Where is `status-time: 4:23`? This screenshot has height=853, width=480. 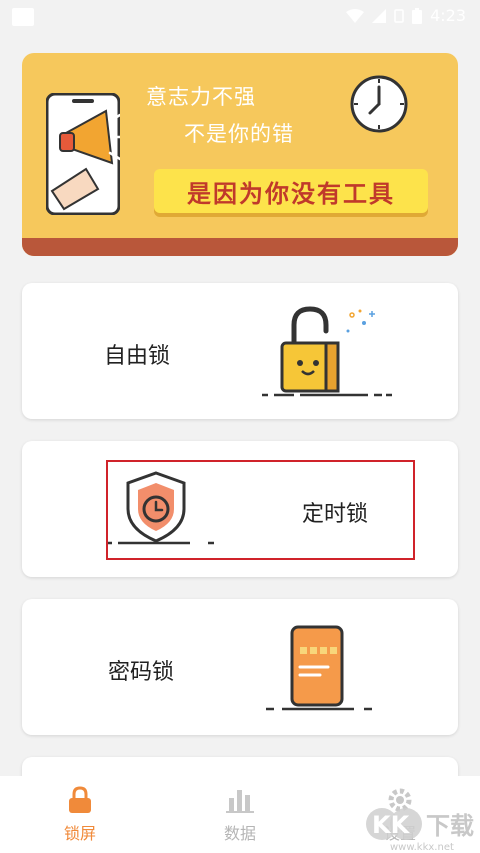
status-time: 4:23 is located at coordinates (448, 15).